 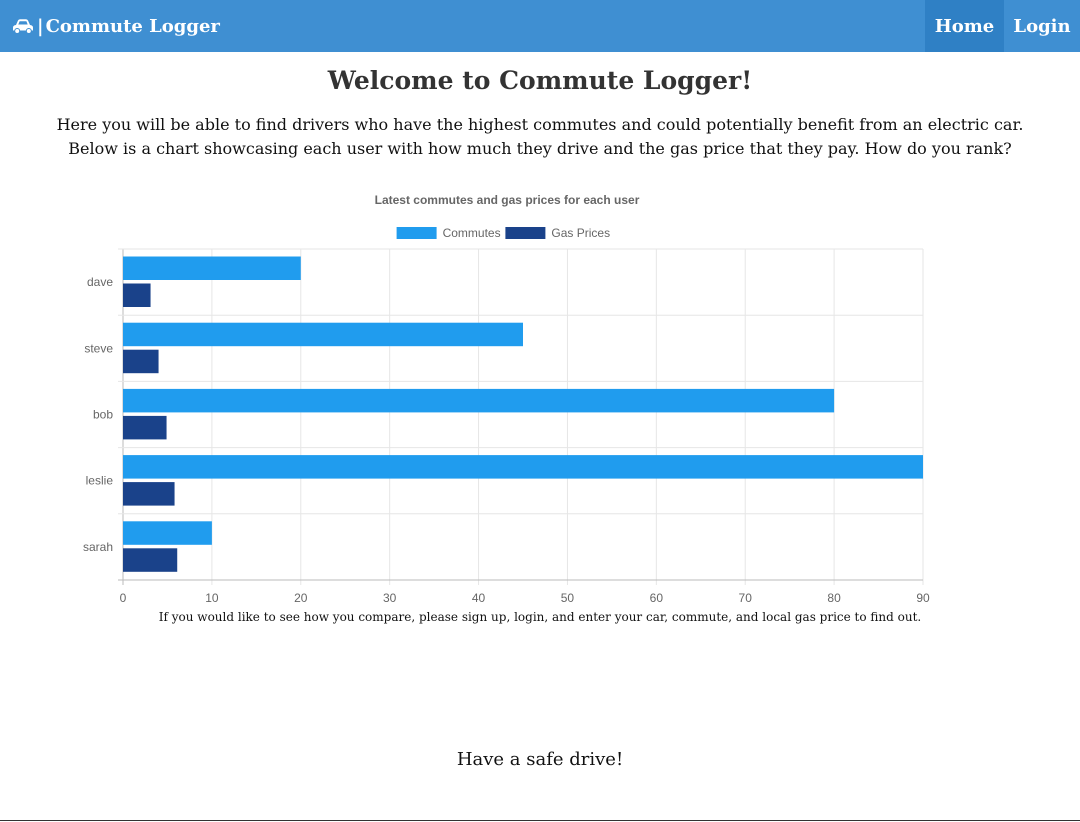 I want to click on nav-links: Home Login, so click(x=1002, y=26).